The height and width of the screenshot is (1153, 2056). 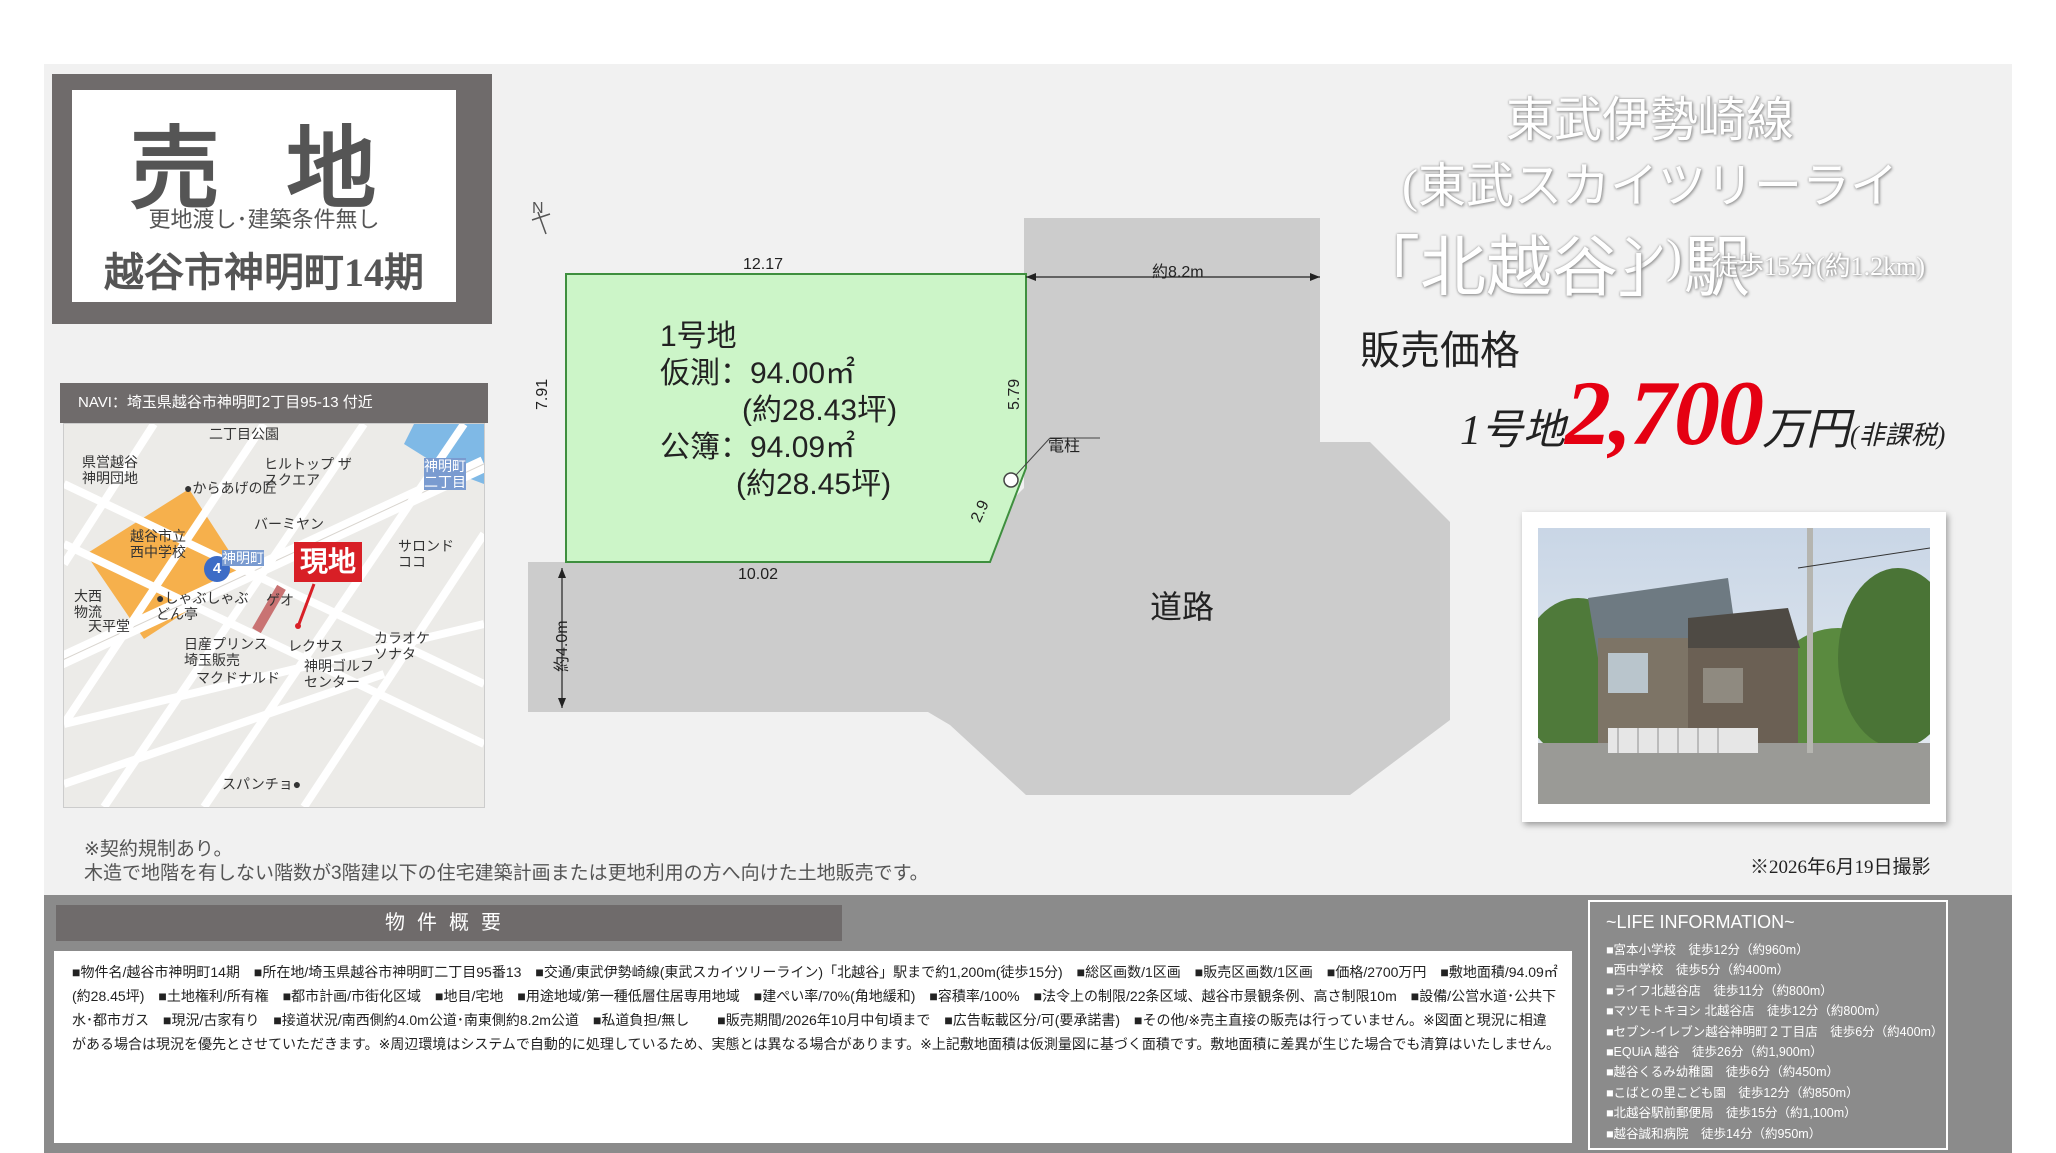 What do you see at coordinates (328, 562) in the screenshot?
I see `site-marker: 現地` at bounding box center [328, 562].